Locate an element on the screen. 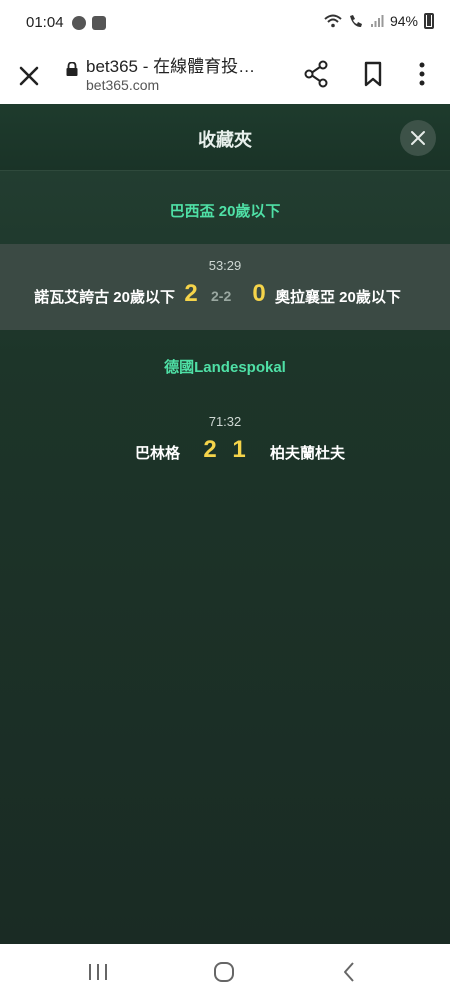 This screenshot has width=450, height=1000. match-row: 53:29 諾瓦艾誇古 20歲以下 2 2-2 0 奧拉襄亞 20歲以下 is located at coordinates (225, 287).